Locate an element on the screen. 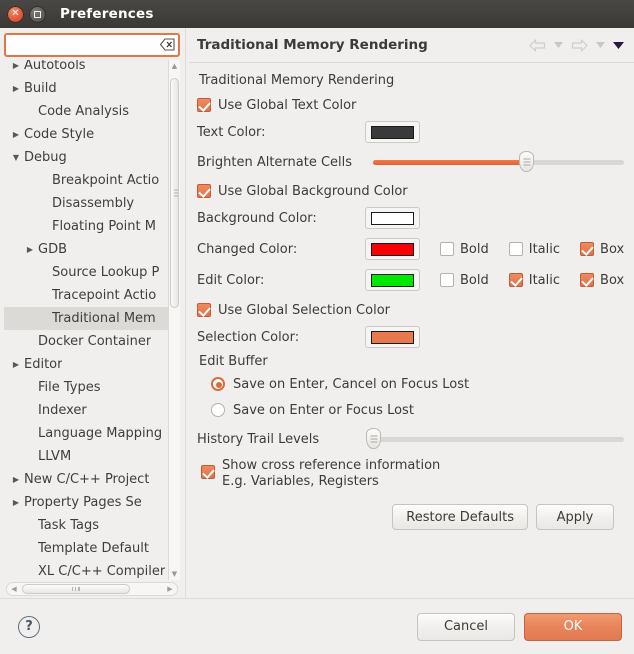  close-icon: ✕ is located at coordinates (15, 14).